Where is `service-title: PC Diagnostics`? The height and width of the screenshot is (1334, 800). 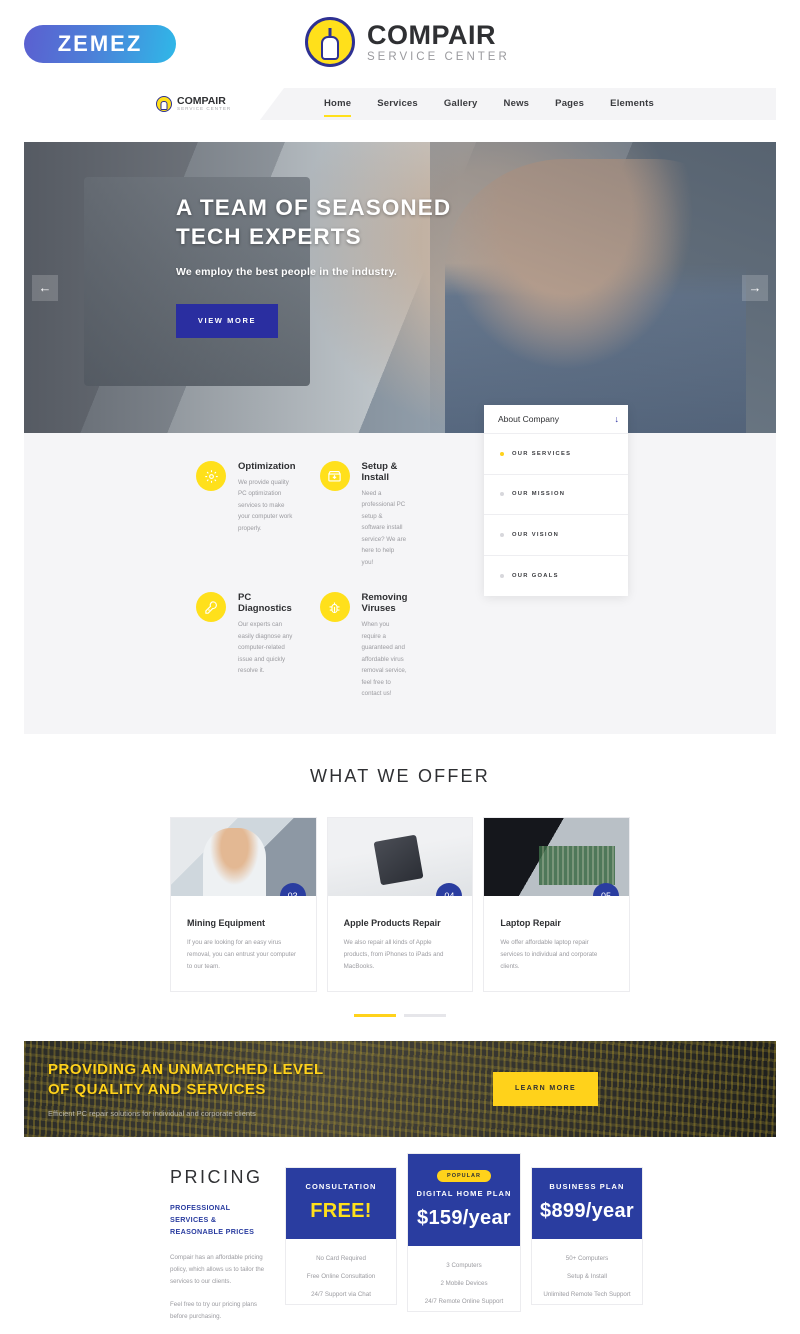
service-title: PC Diagnostics is located at coordinates (265, 603).